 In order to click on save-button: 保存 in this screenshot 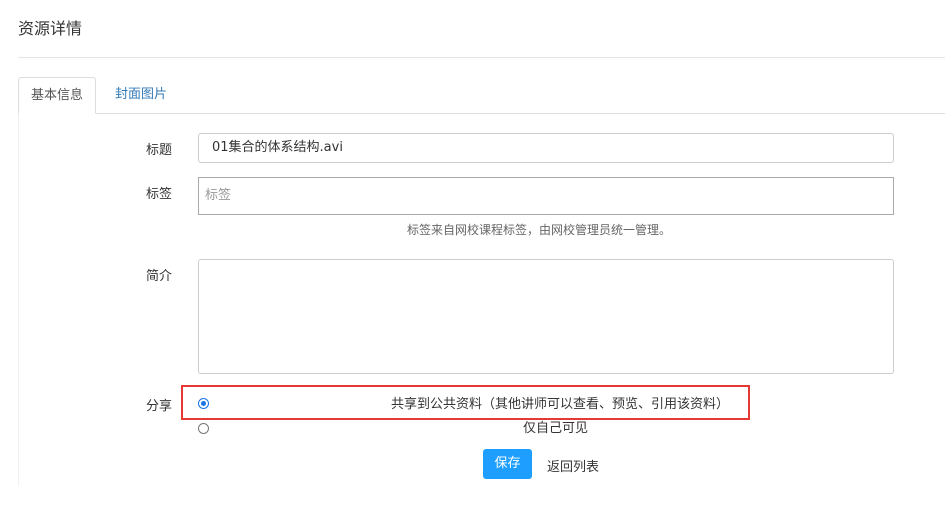, I will do `click(507, 464)`.